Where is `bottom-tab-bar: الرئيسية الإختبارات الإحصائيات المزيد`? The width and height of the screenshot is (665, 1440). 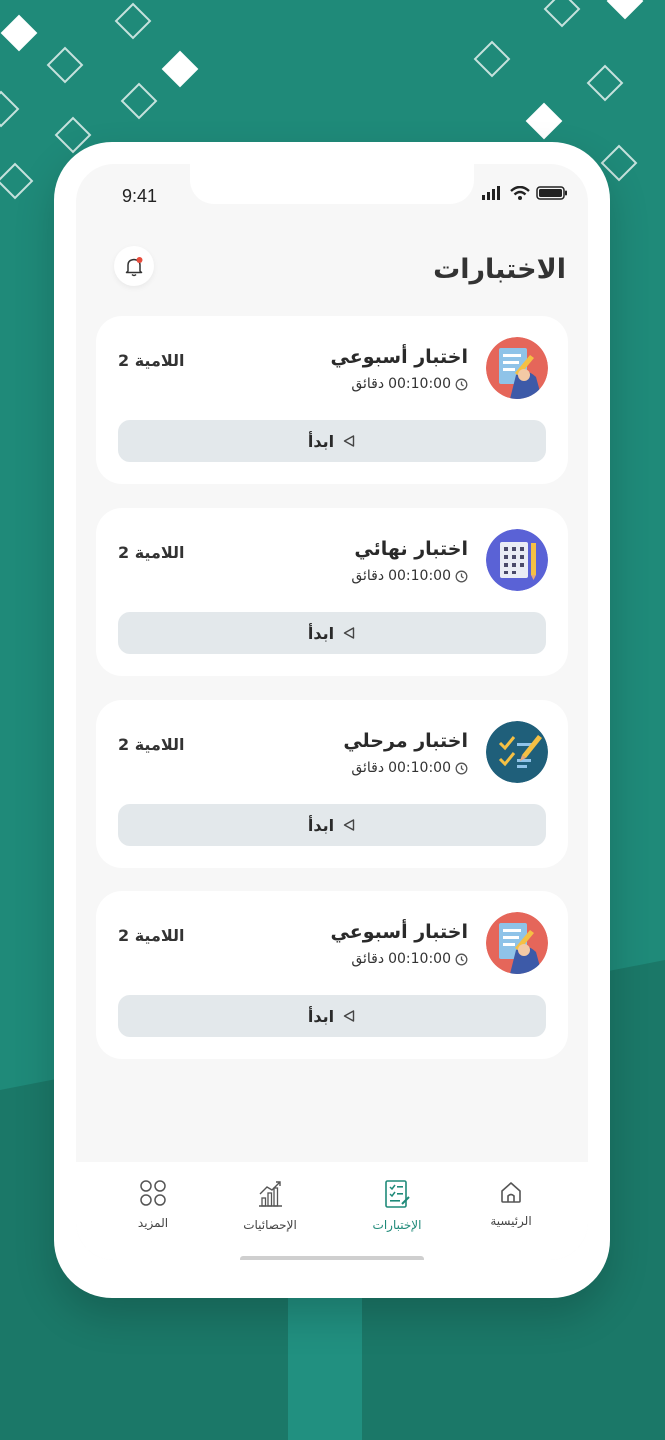
bottom-tab-bar: الرئيسية الإختبارات الإحصائيات المزيد is located at coordinates (332, 1211).